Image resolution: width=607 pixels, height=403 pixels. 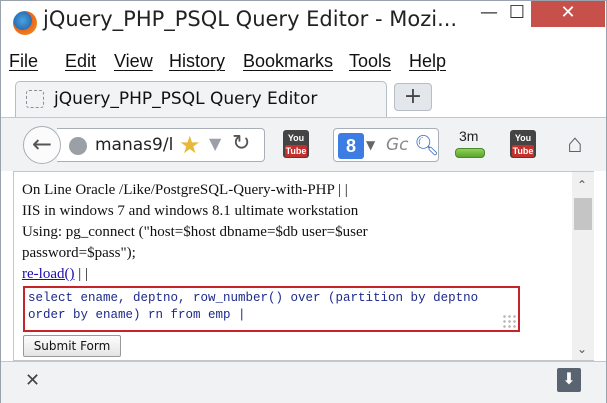 What do you see at coordinates (351, 146) in the screenshot?
I see `google-icon: 8` at bounding box center [351, 146].